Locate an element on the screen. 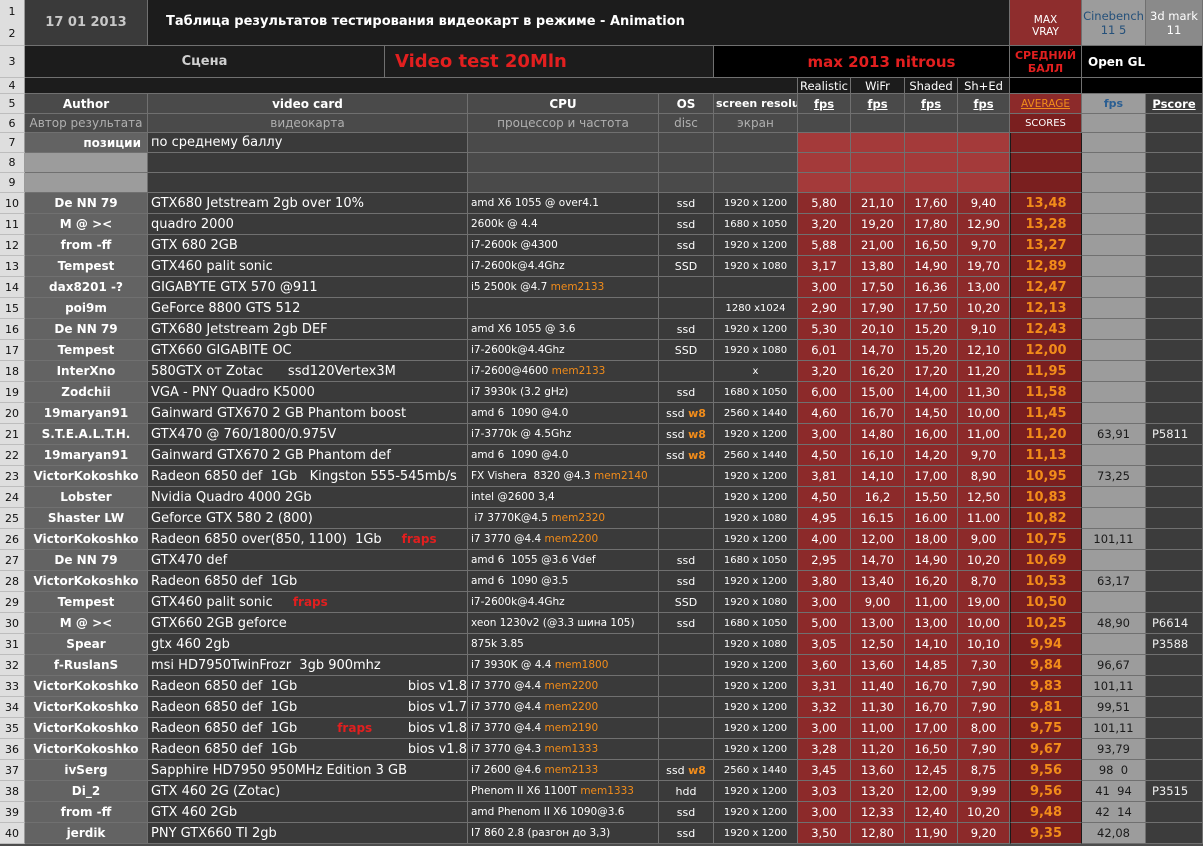 This screenshot has width=1203, height=846. row-number: 19 is located at coordinates (12, 392).